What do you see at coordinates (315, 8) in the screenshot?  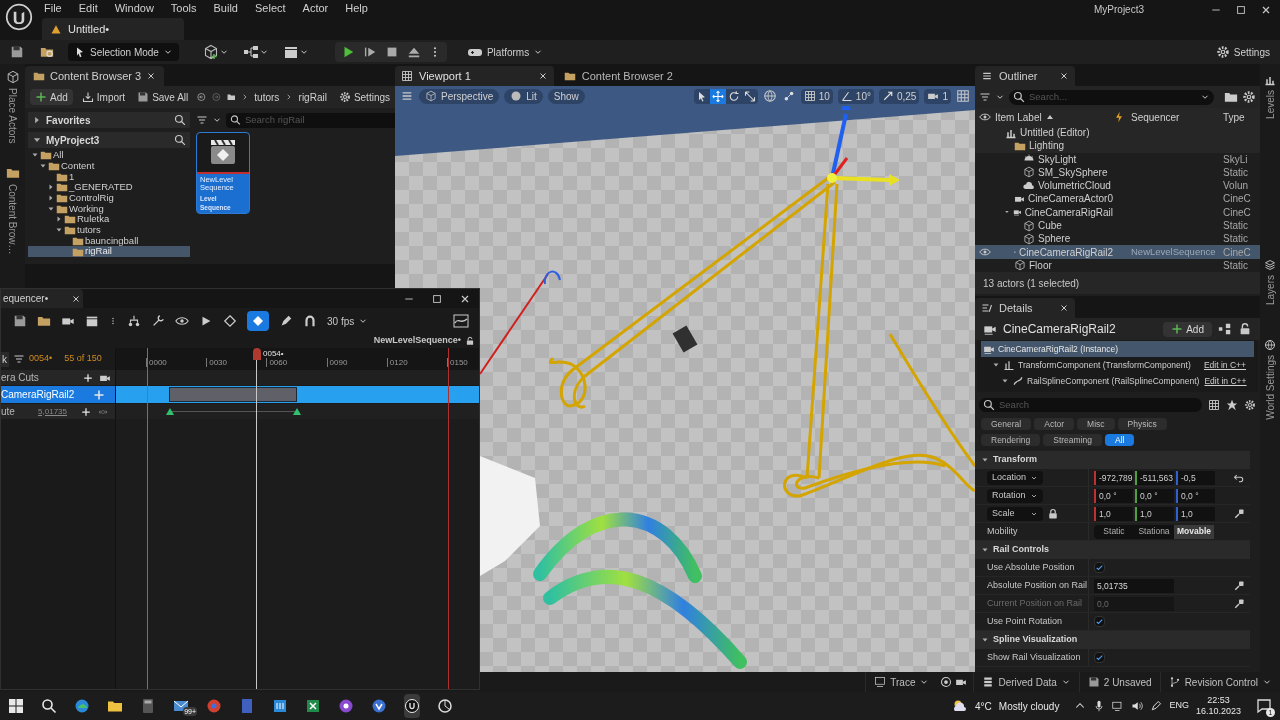 I see `menu-item: Actor` at bounding box center [315, 8].